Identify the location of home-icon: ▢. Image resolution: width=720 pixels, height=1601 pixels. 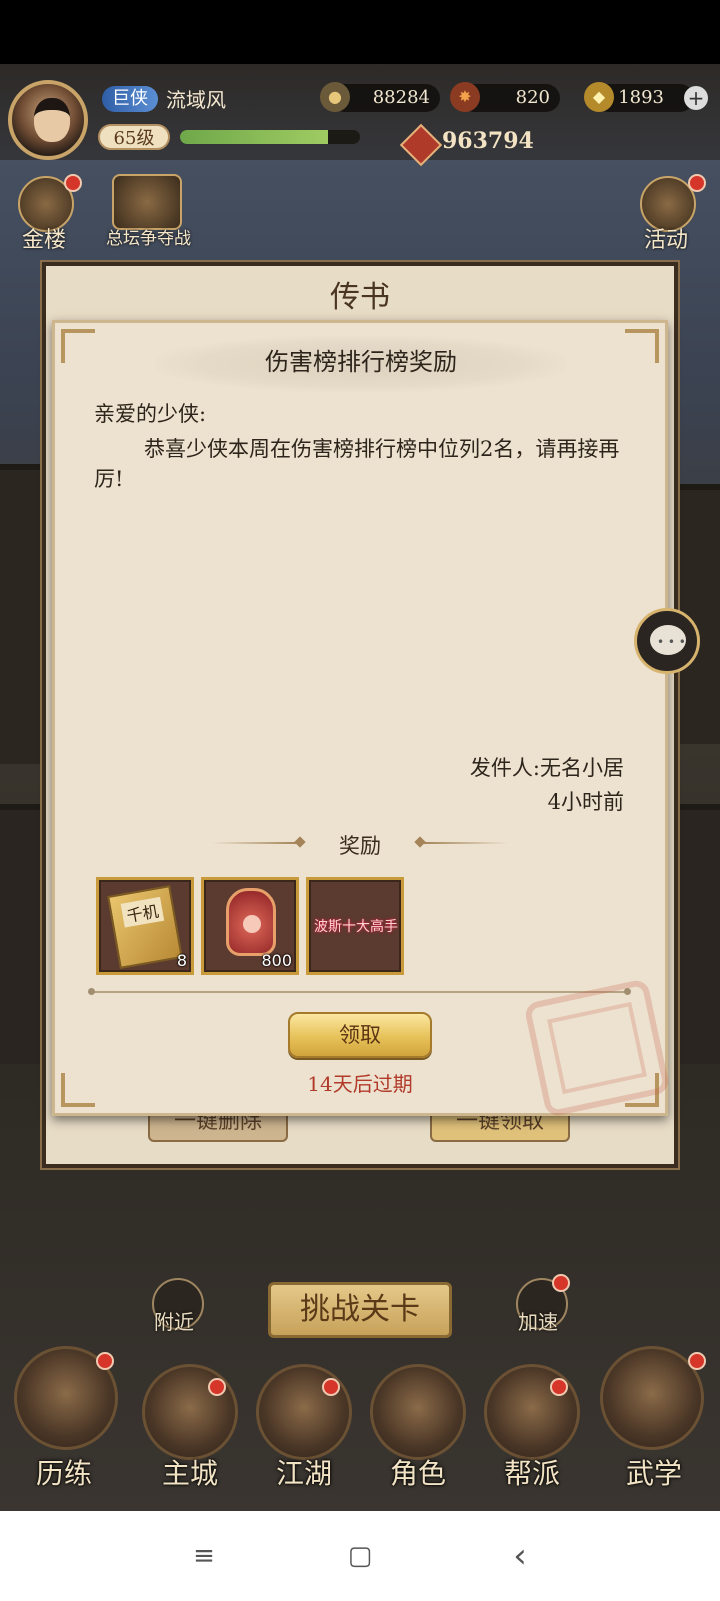
(360, 1556).